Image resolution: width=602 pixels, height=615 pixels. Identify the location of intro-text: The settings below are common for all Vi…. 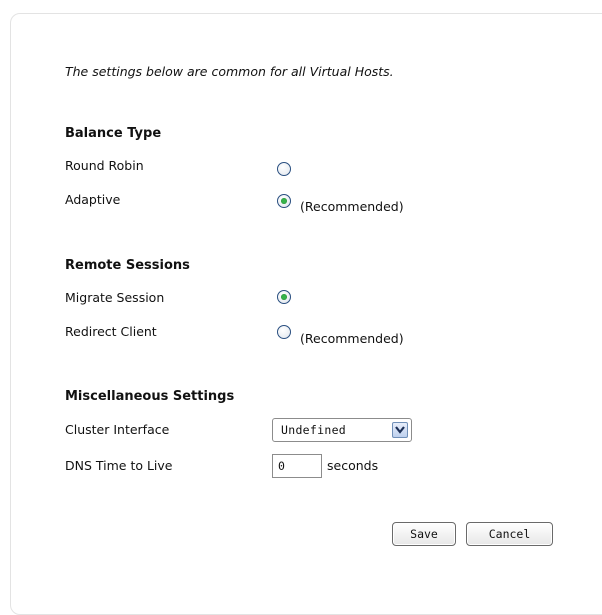
(229, 71).